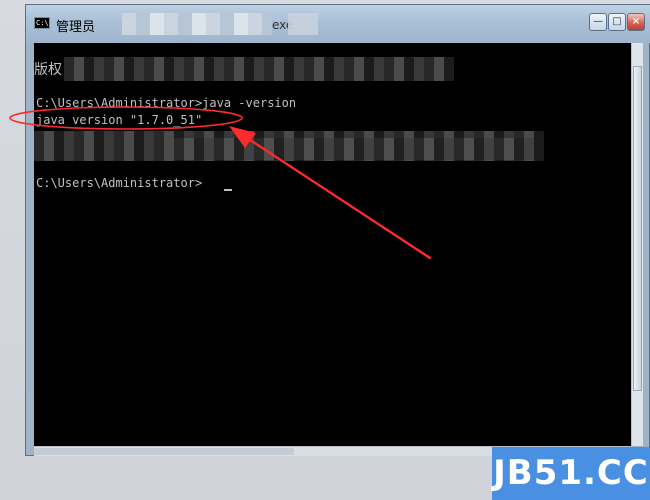 The height and width of the screenshot is (500, 650). I want to click on vertical-scrollbar, so click(637, 244).